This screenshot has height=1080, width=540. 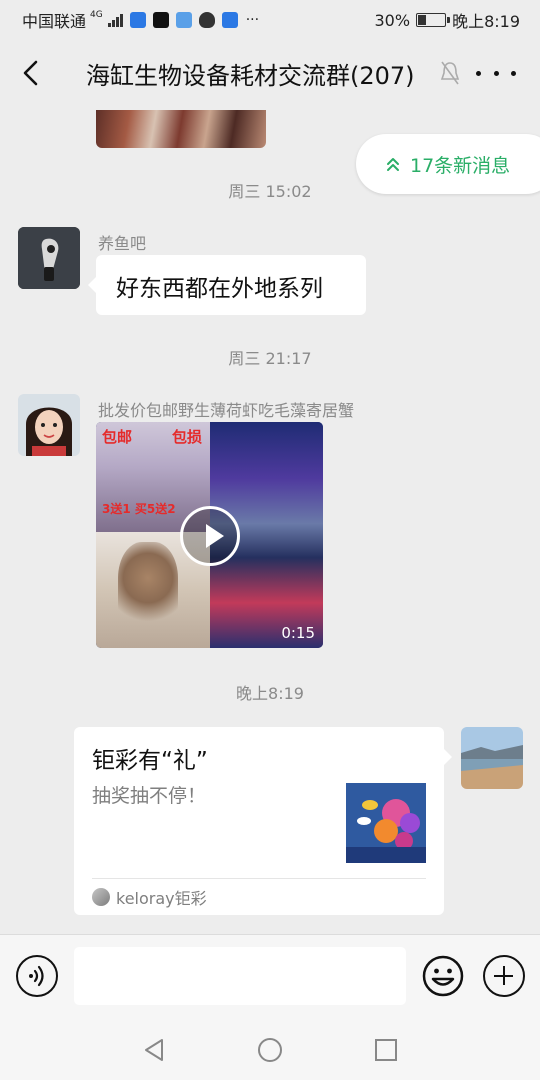 I want to click on system-nav-bar, so click(x=270, y=1050).